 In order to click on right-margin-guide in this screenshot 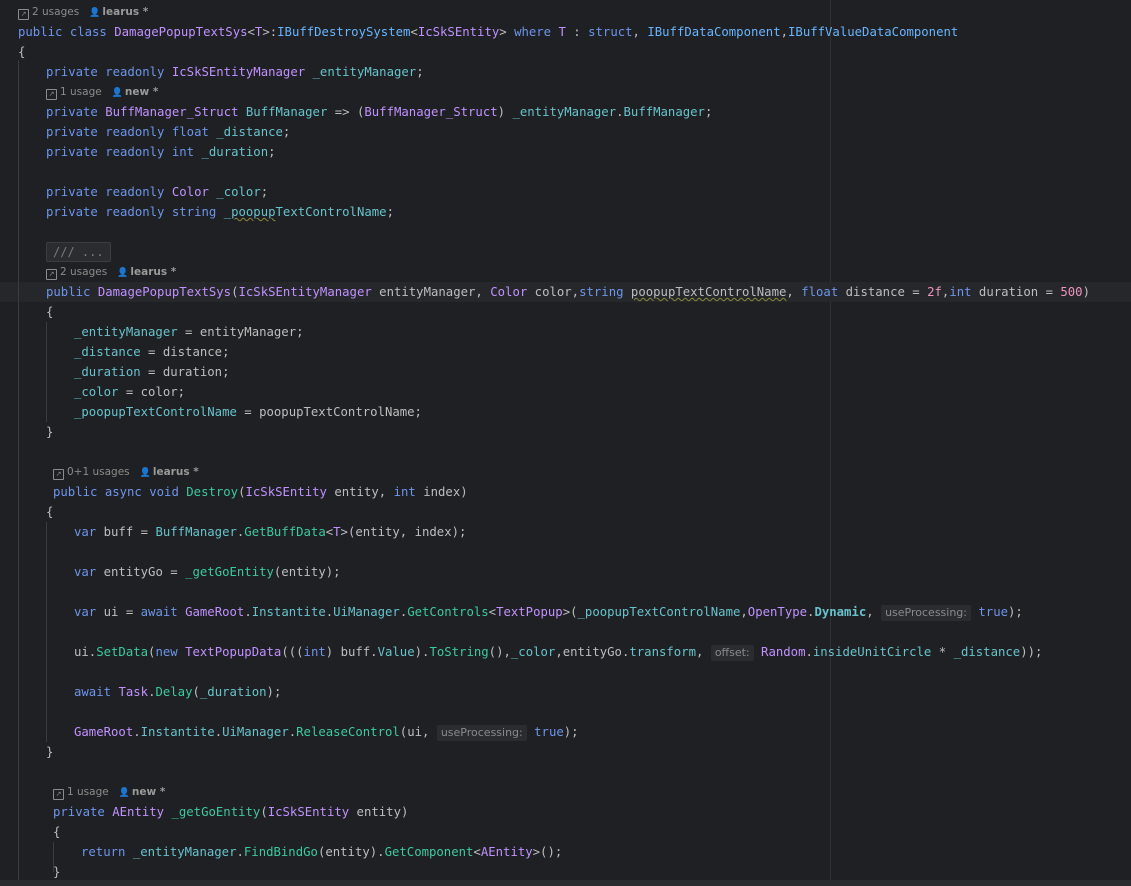, I will do `click(830, 443)`.